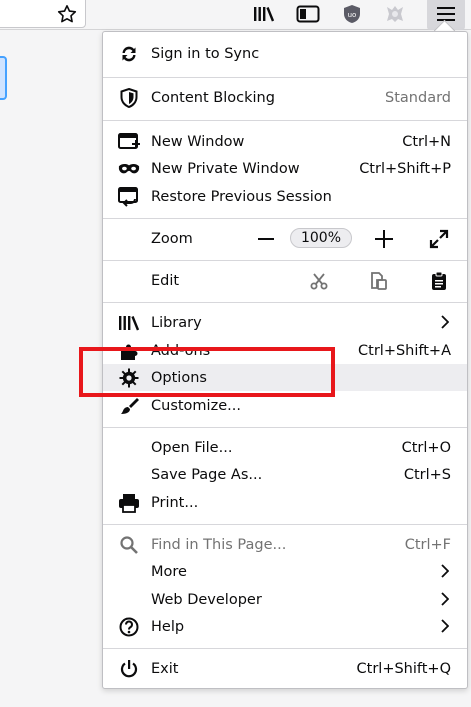  What do you see at coordinates (285, 474) in the screenshot?
I see `menu-item-save-page: Save Page As... Ctrl+S` at bounding box center [285, 474].